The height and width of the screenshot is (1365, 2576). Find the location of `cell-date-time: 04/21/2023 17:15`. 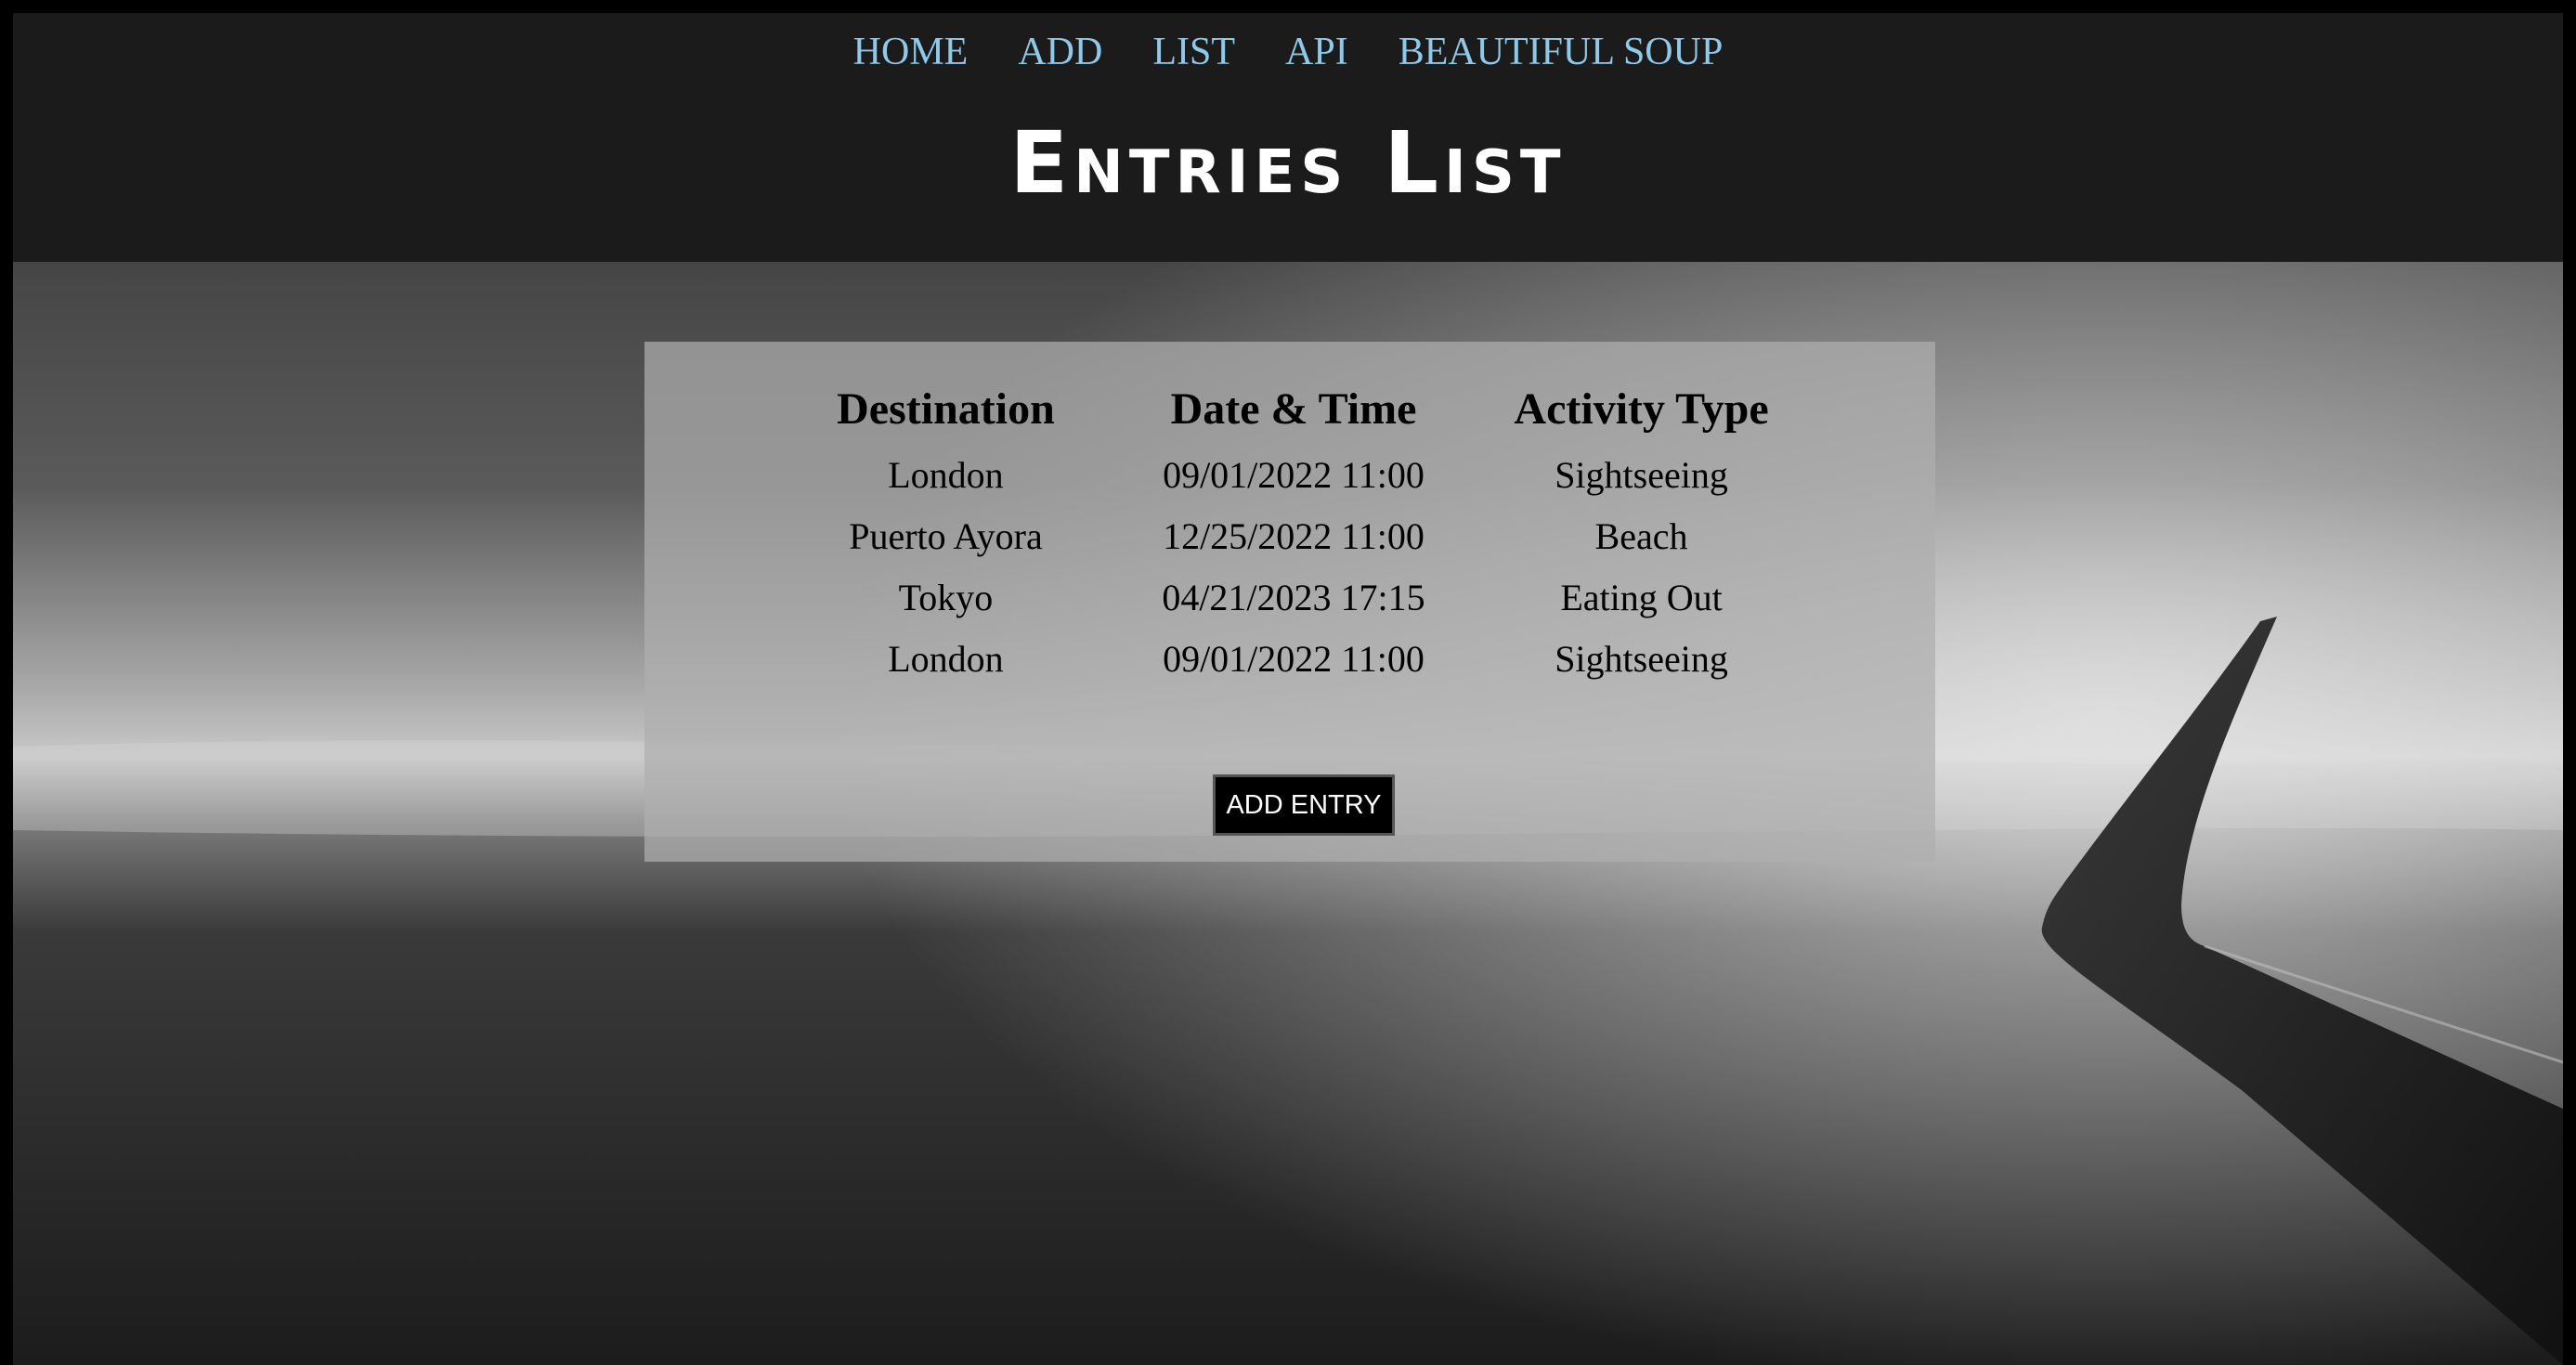

cell-date-time: 04/21/2023 17:15 is located at coordinates (1293, 597).